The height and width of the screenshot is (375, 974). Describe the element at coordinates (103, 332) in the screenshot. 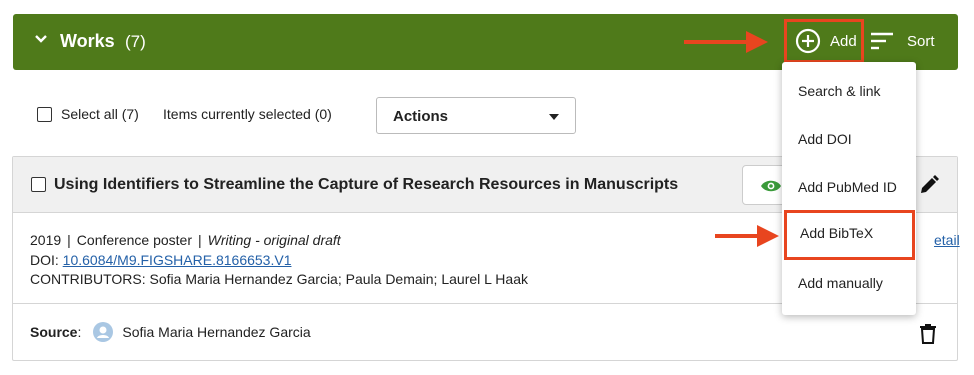

I see `user-avatar-icon` at that location.